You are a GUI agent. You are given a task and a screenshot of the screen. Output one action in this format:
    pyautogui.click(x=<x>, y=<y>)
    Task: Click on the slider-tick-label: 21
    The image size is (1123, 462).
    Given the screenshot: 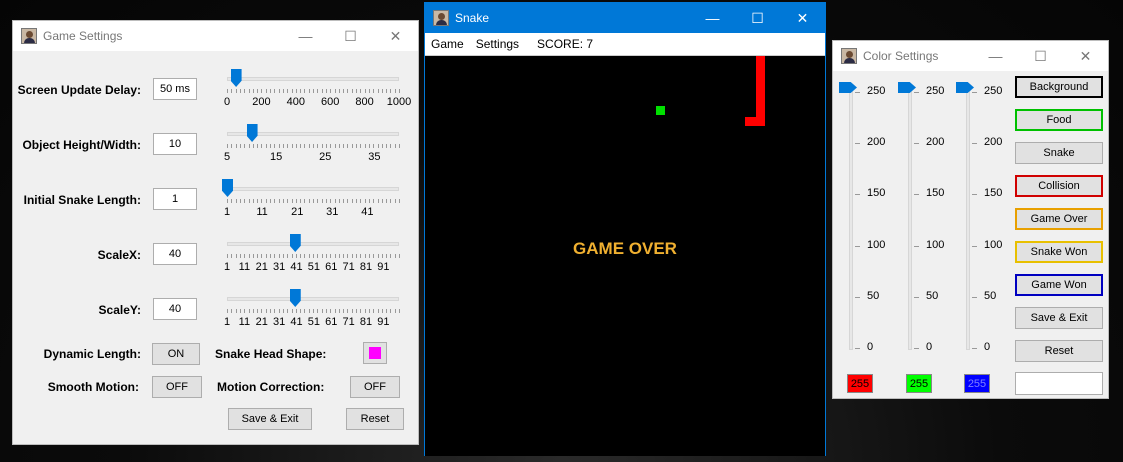 What is the action you would take?
    pyautogui.click(x=261, y=322)
    